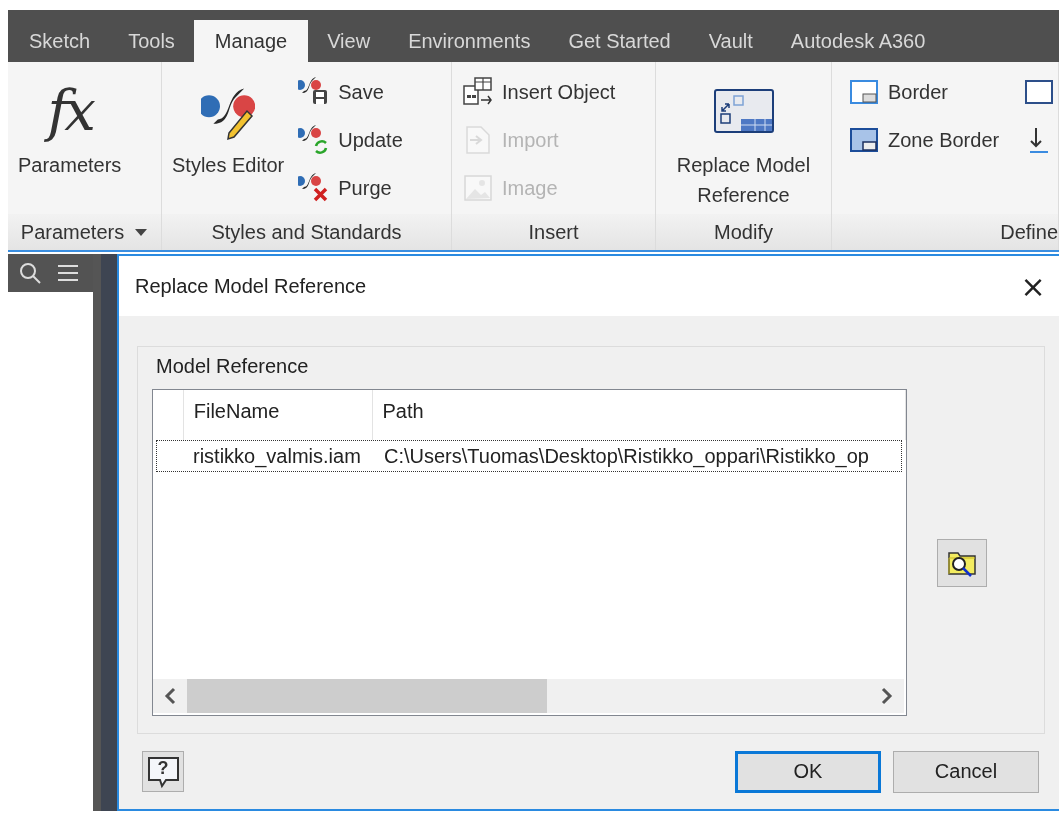  I want to click on ribbon-tab: Autodesk A360, so click(858, 41).